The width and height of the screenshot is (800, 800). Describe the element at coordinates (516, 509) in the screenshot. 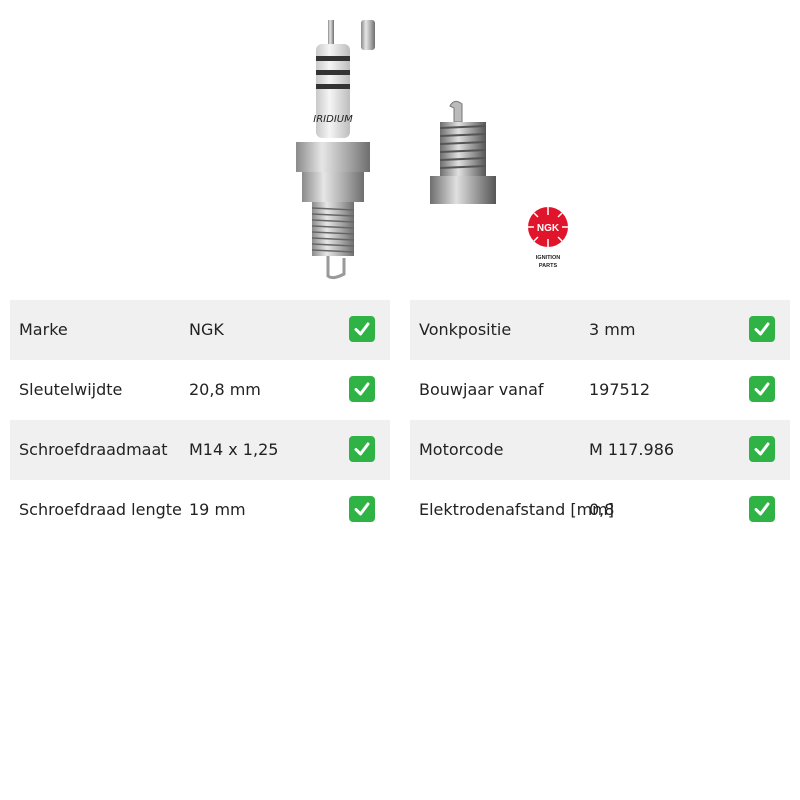

I see `spec-label: Elektrodenafstand [mm]` at that location.